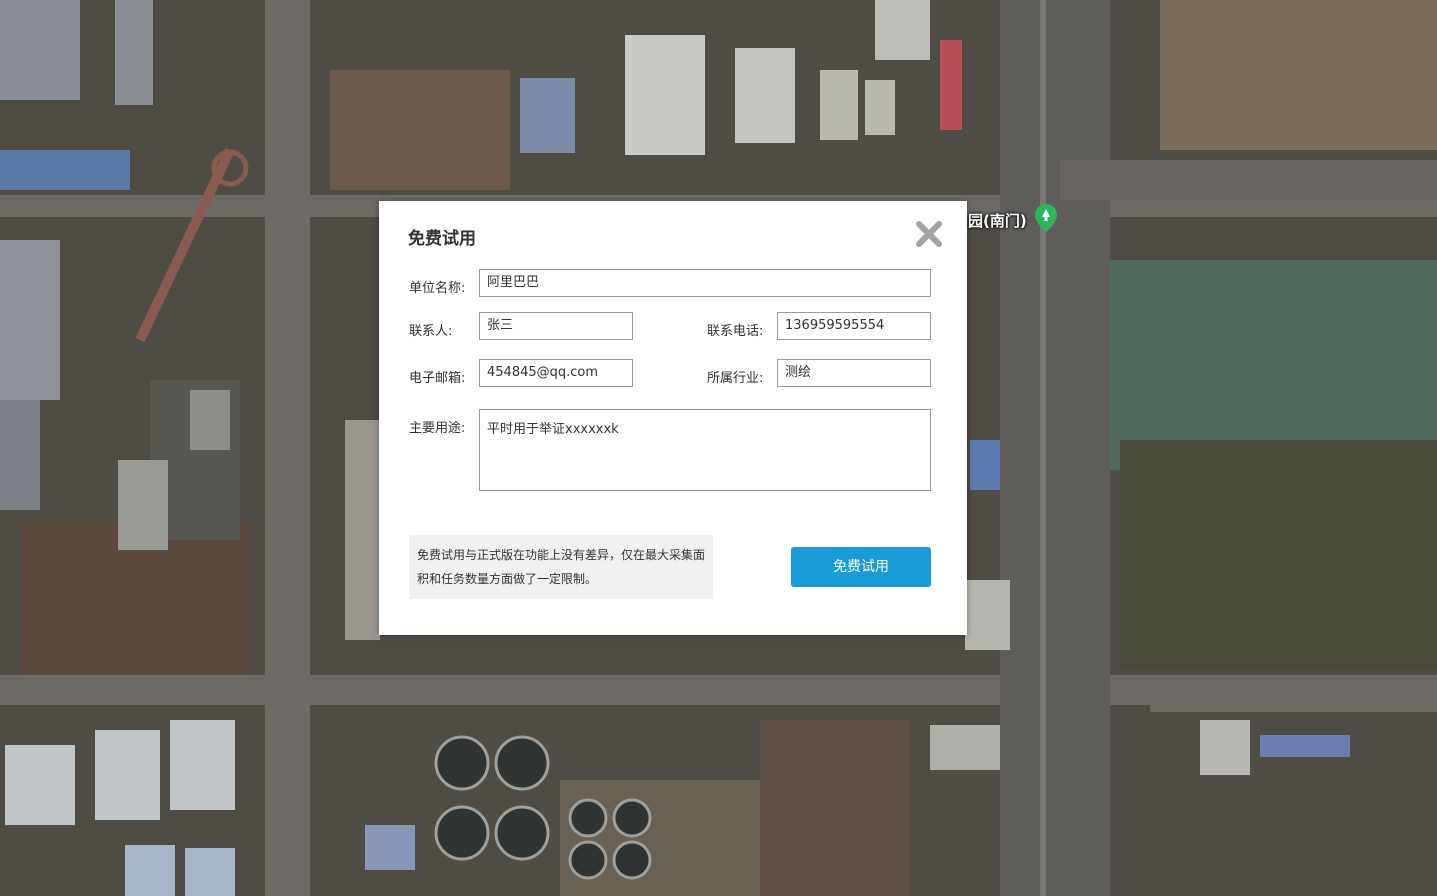  Describe the element at coordinates (854, 373) in the screenshot. I see `industry-input: 测绘` at that location.